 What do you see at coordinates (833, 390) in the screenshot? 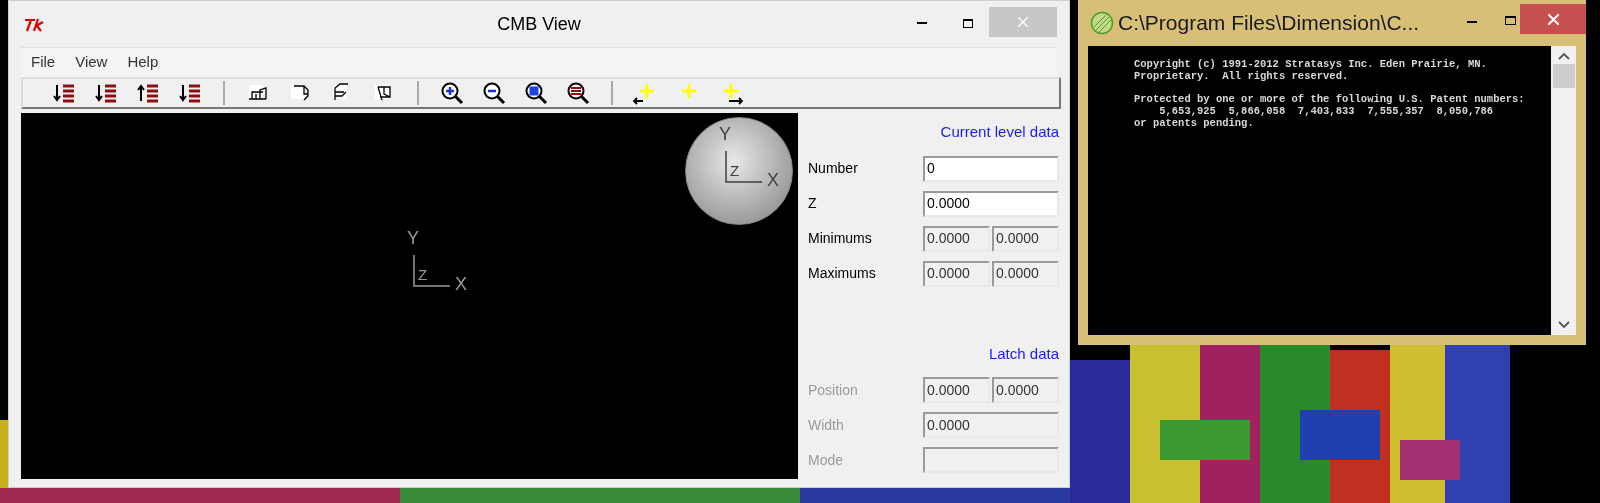
I see `field-label: Position` at bounding box center [833, 390].